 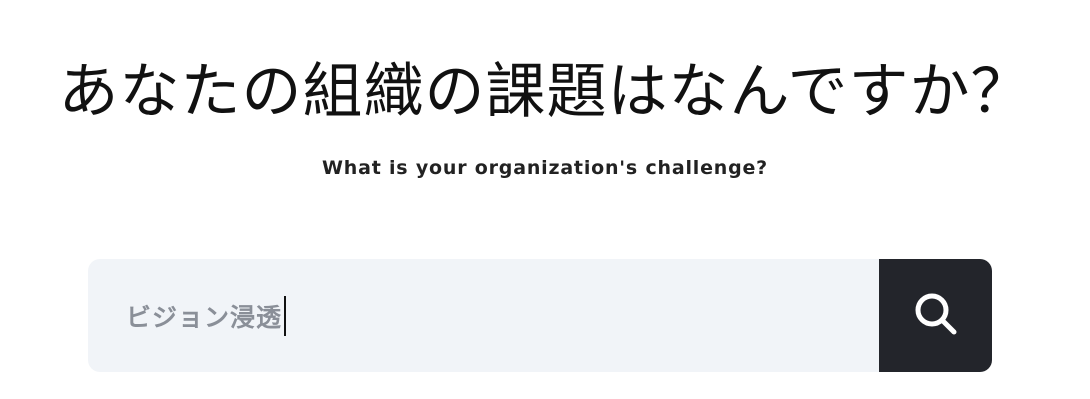 I want to click on search-button, so click(x=935, y=315).